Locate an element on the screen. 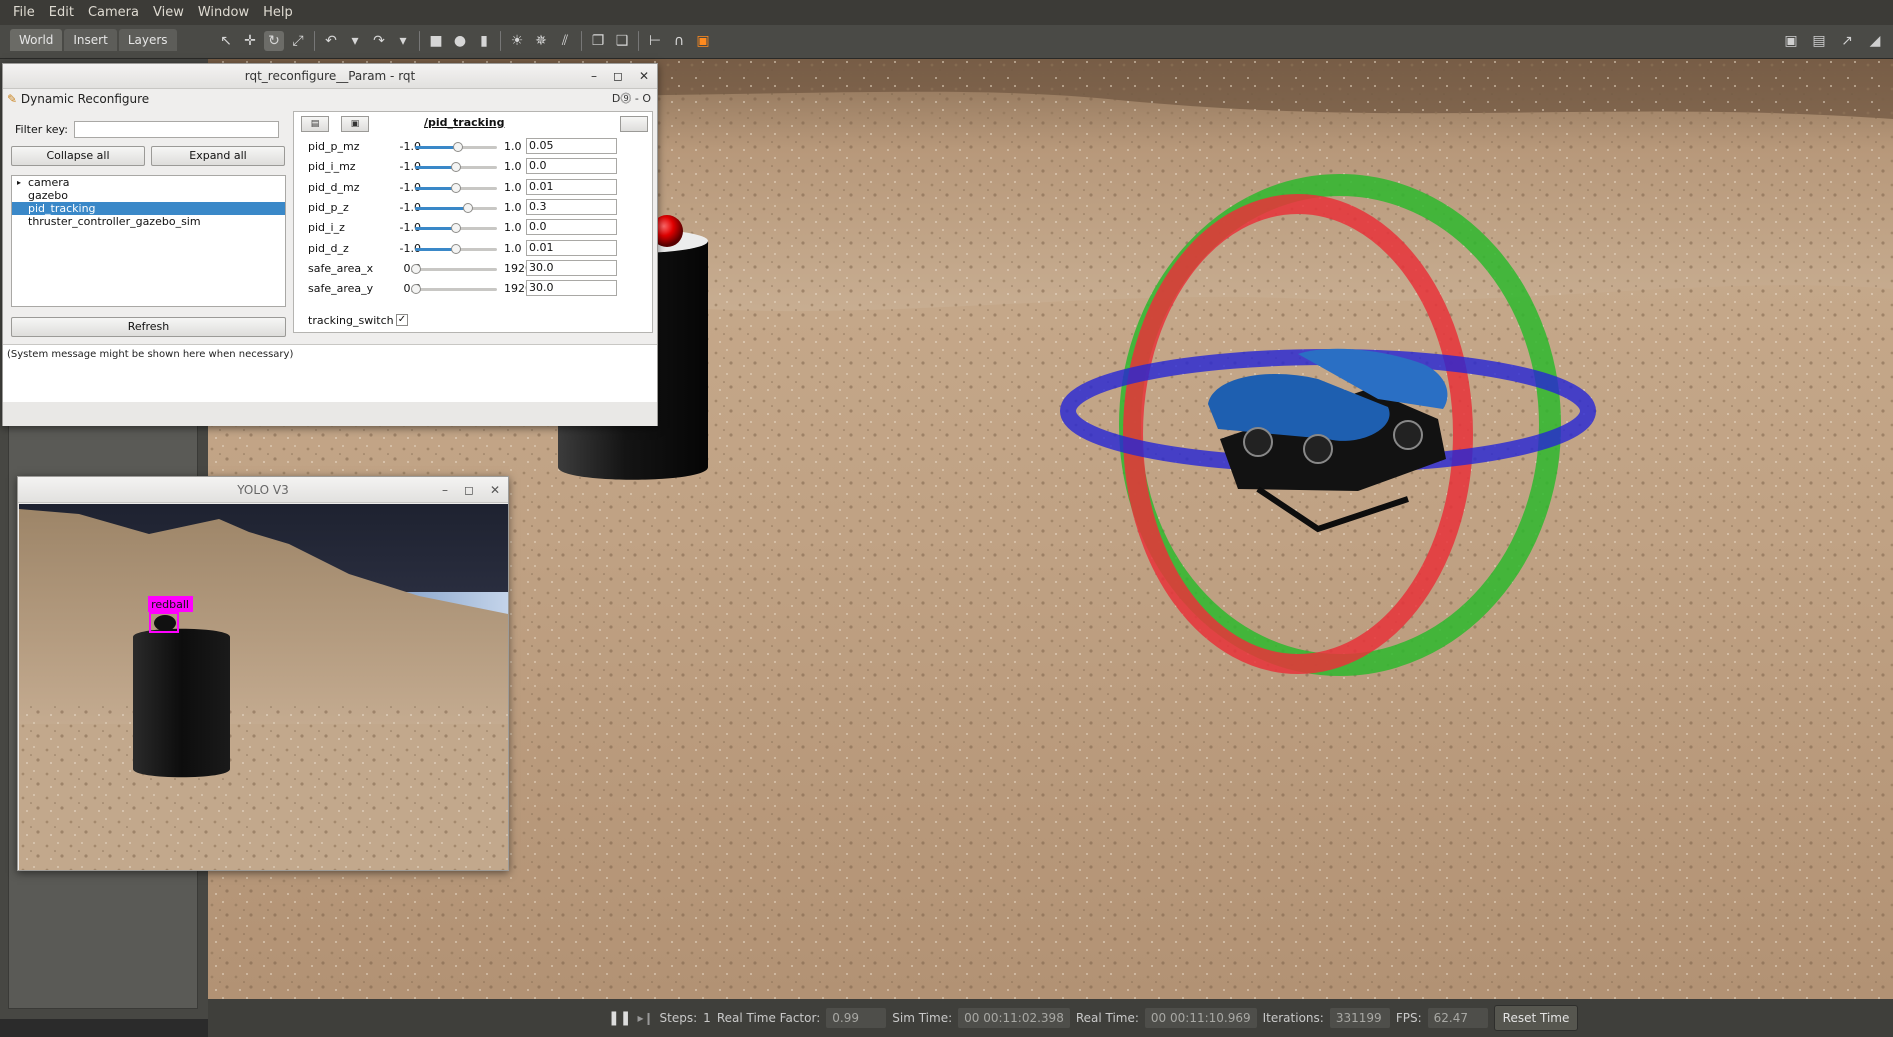  record-log-icon: ▤ is located at coordinates (1819, 41).